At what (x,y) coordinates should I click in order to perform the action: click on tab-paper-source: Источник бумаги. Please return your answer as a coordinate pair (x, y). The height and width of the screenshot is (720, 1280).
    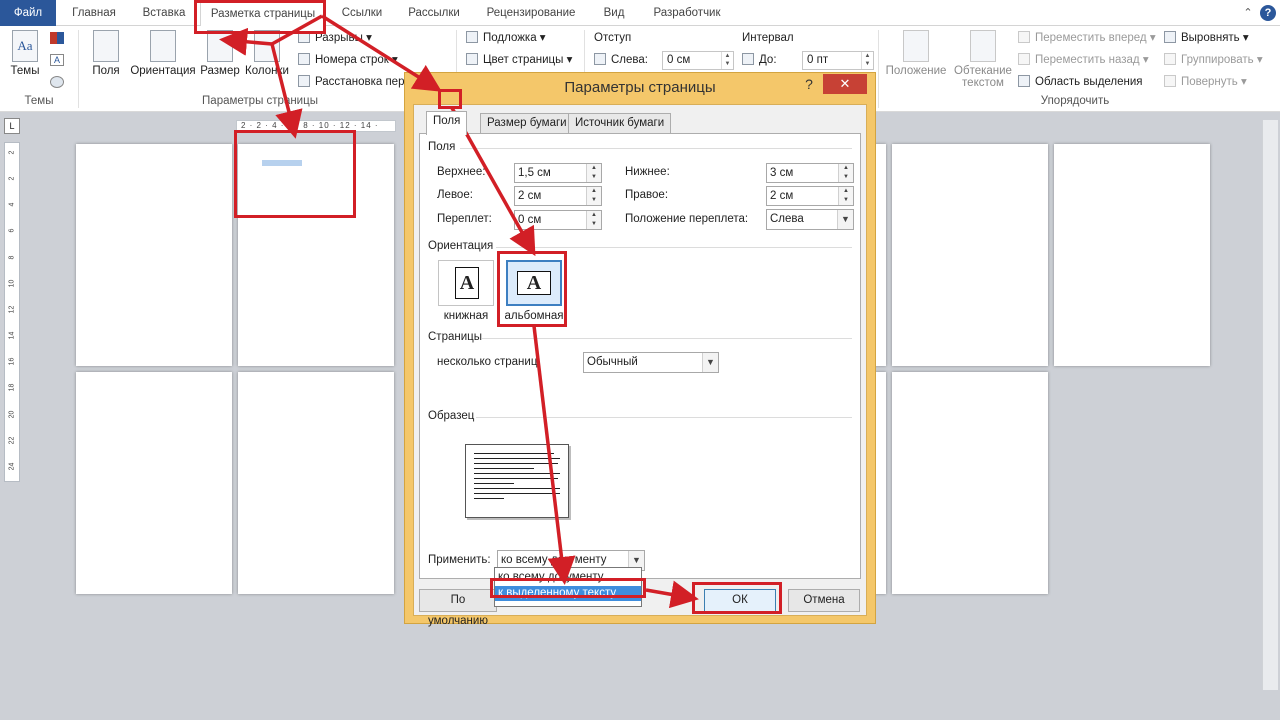
    Looking at the image, I should click on (620, 123).